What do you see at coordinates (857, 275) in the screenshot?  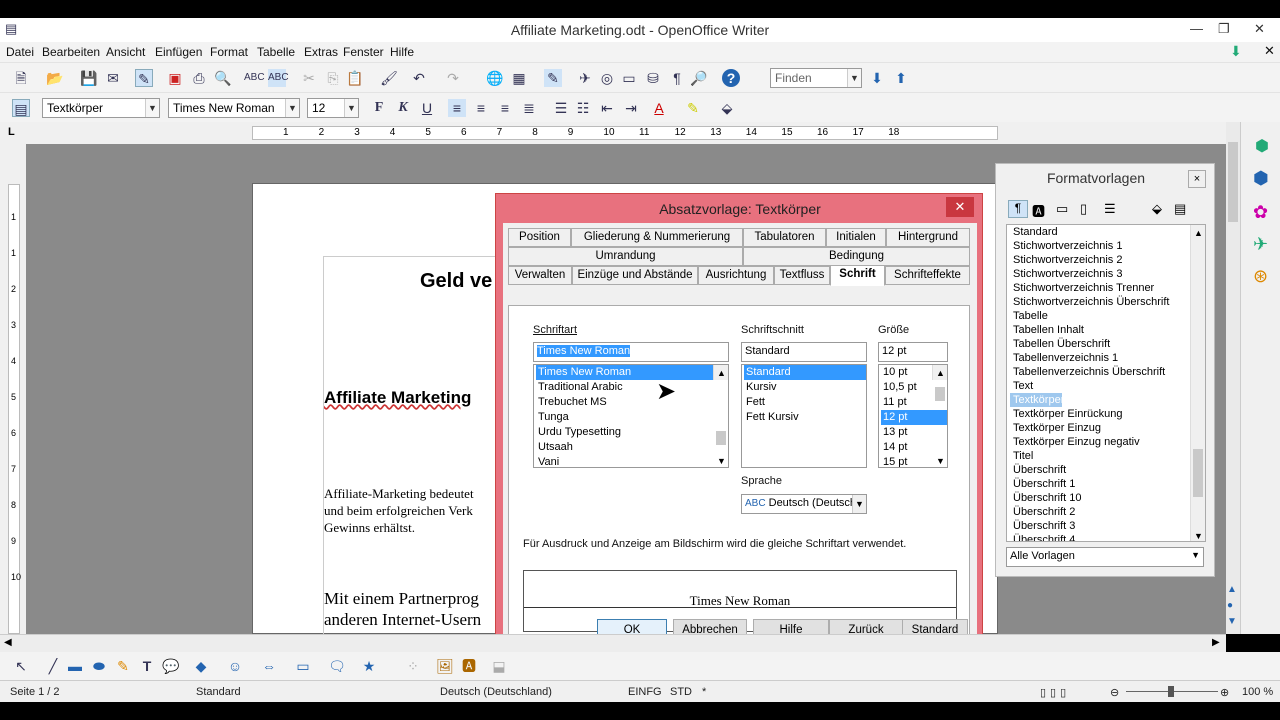 I see `tab-schrift: Schrift` at bounding box center [857, 275].